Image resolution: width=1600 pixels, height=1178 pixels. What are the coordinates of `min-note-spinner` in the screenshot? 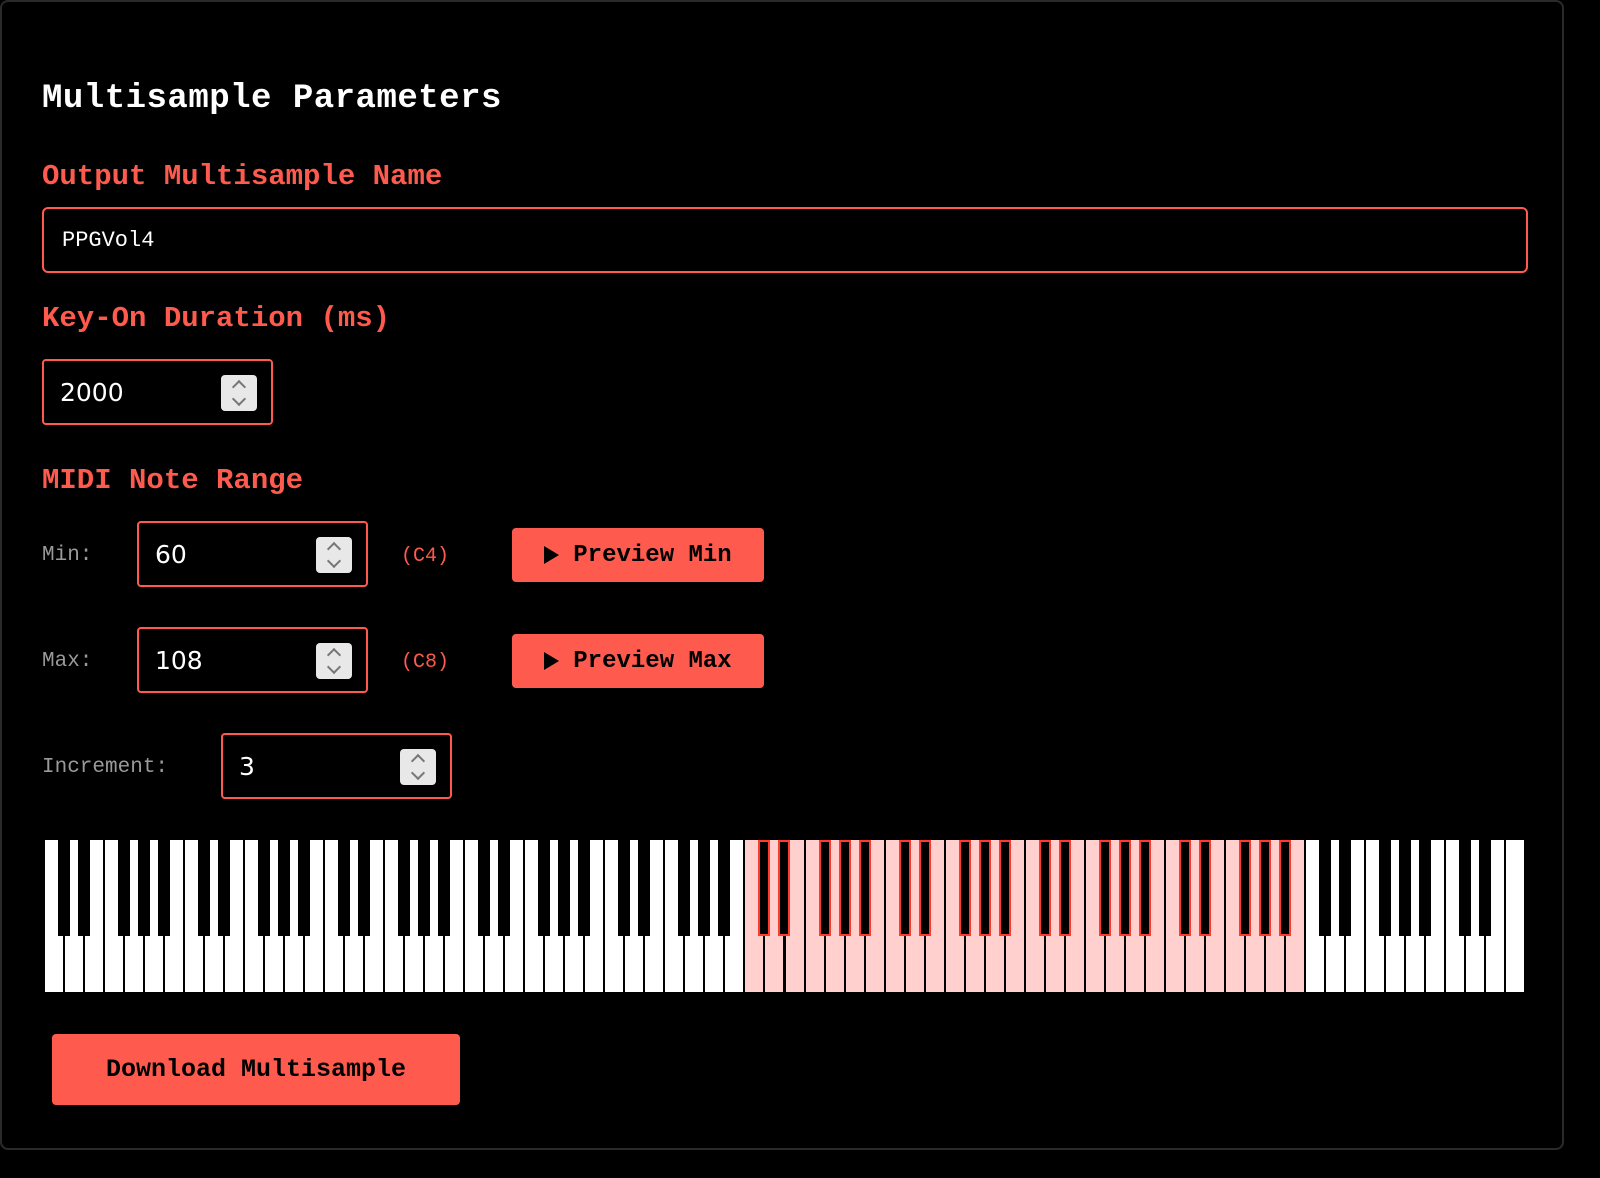 It's located at (334, 555).